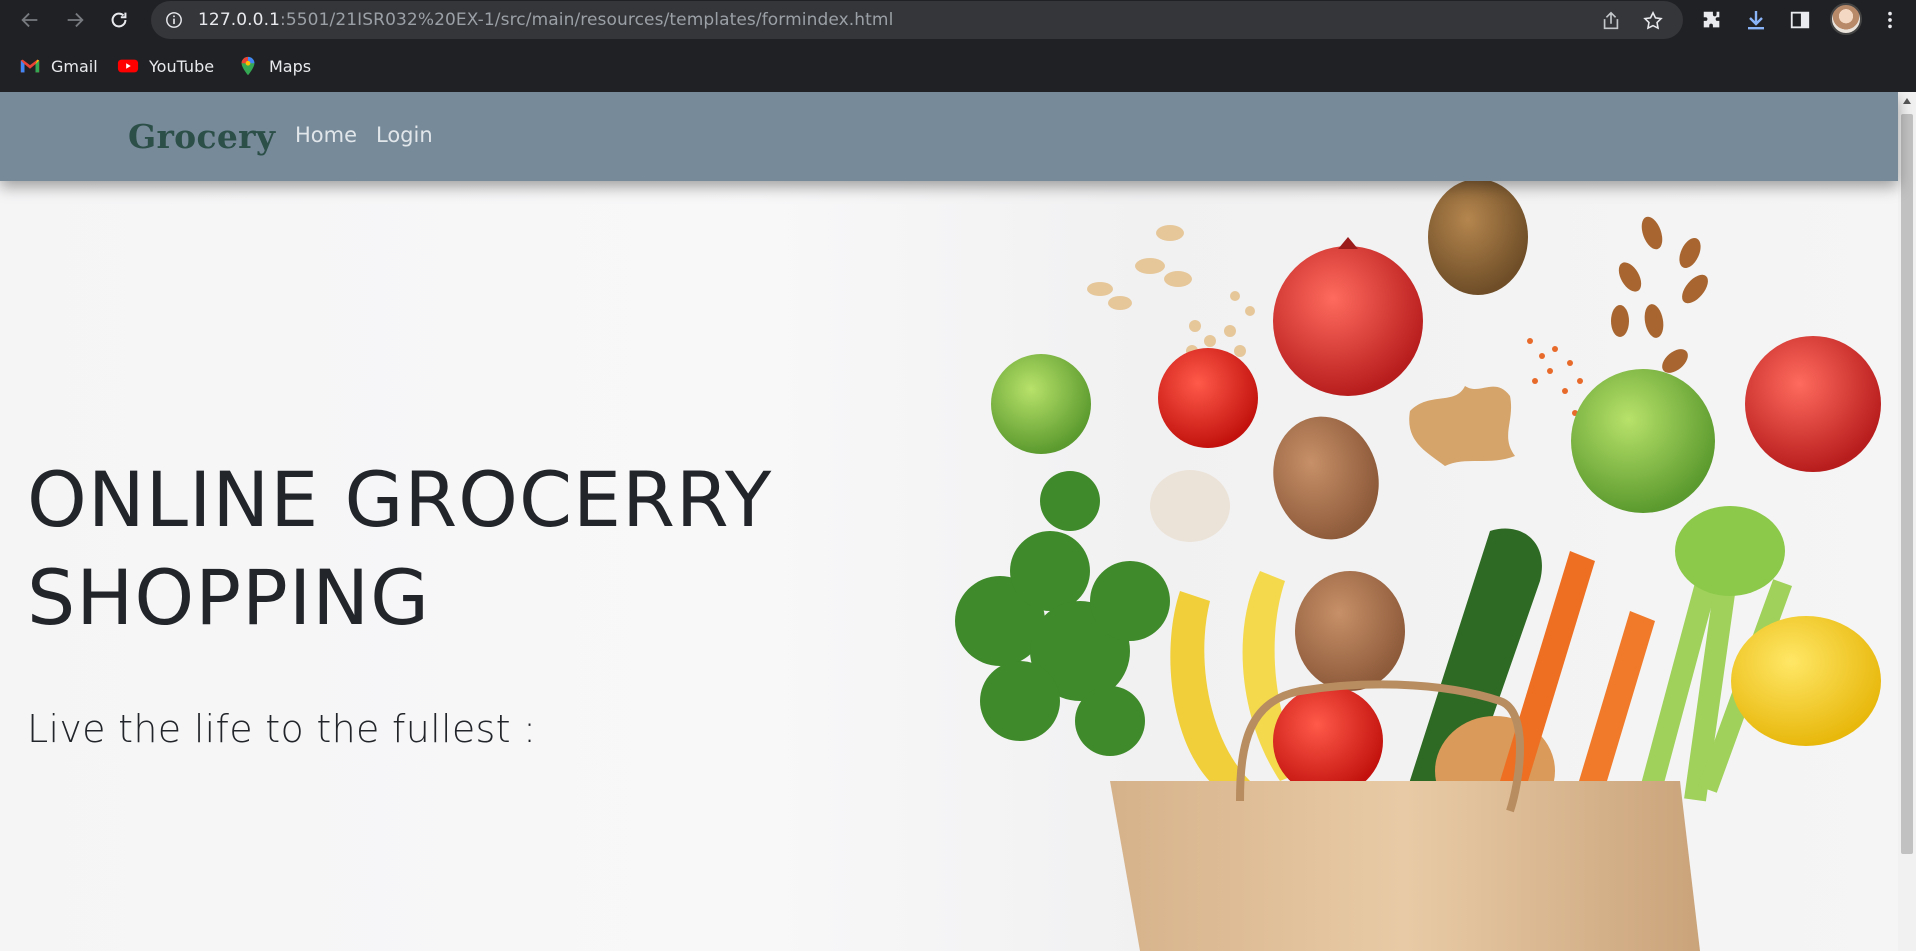  I want to click on reload-icon, so click(119, 20).